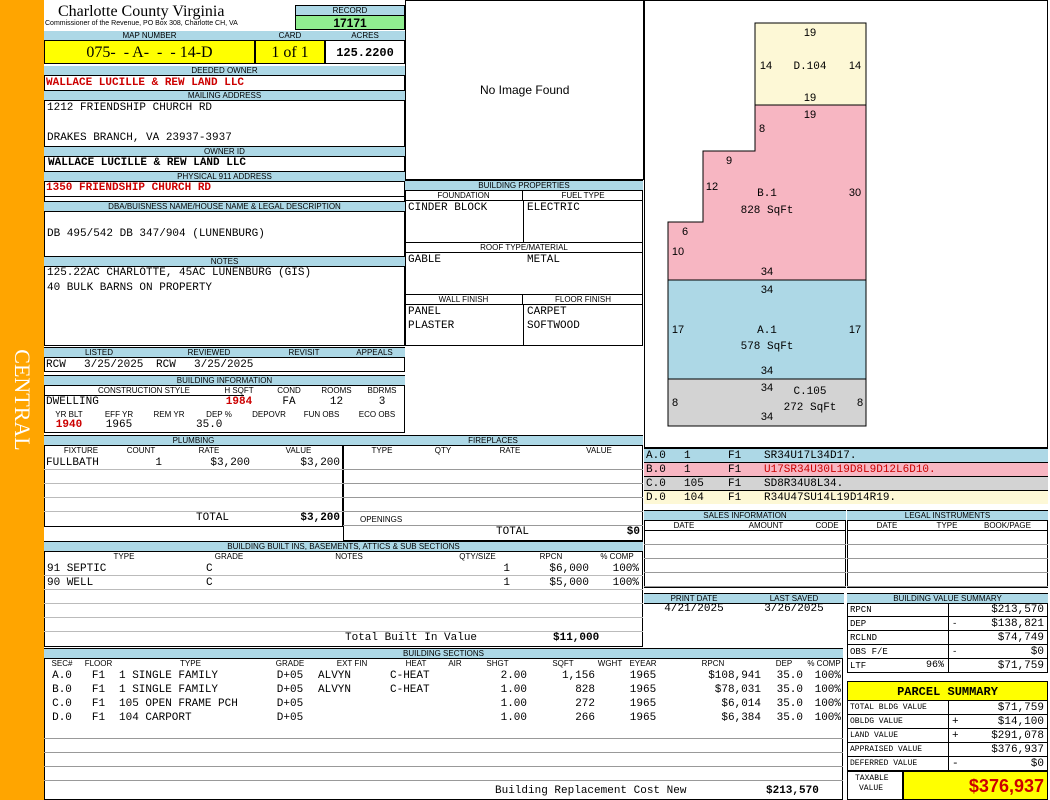  I want to click on sketch-dim: 14, so click(855, 66).